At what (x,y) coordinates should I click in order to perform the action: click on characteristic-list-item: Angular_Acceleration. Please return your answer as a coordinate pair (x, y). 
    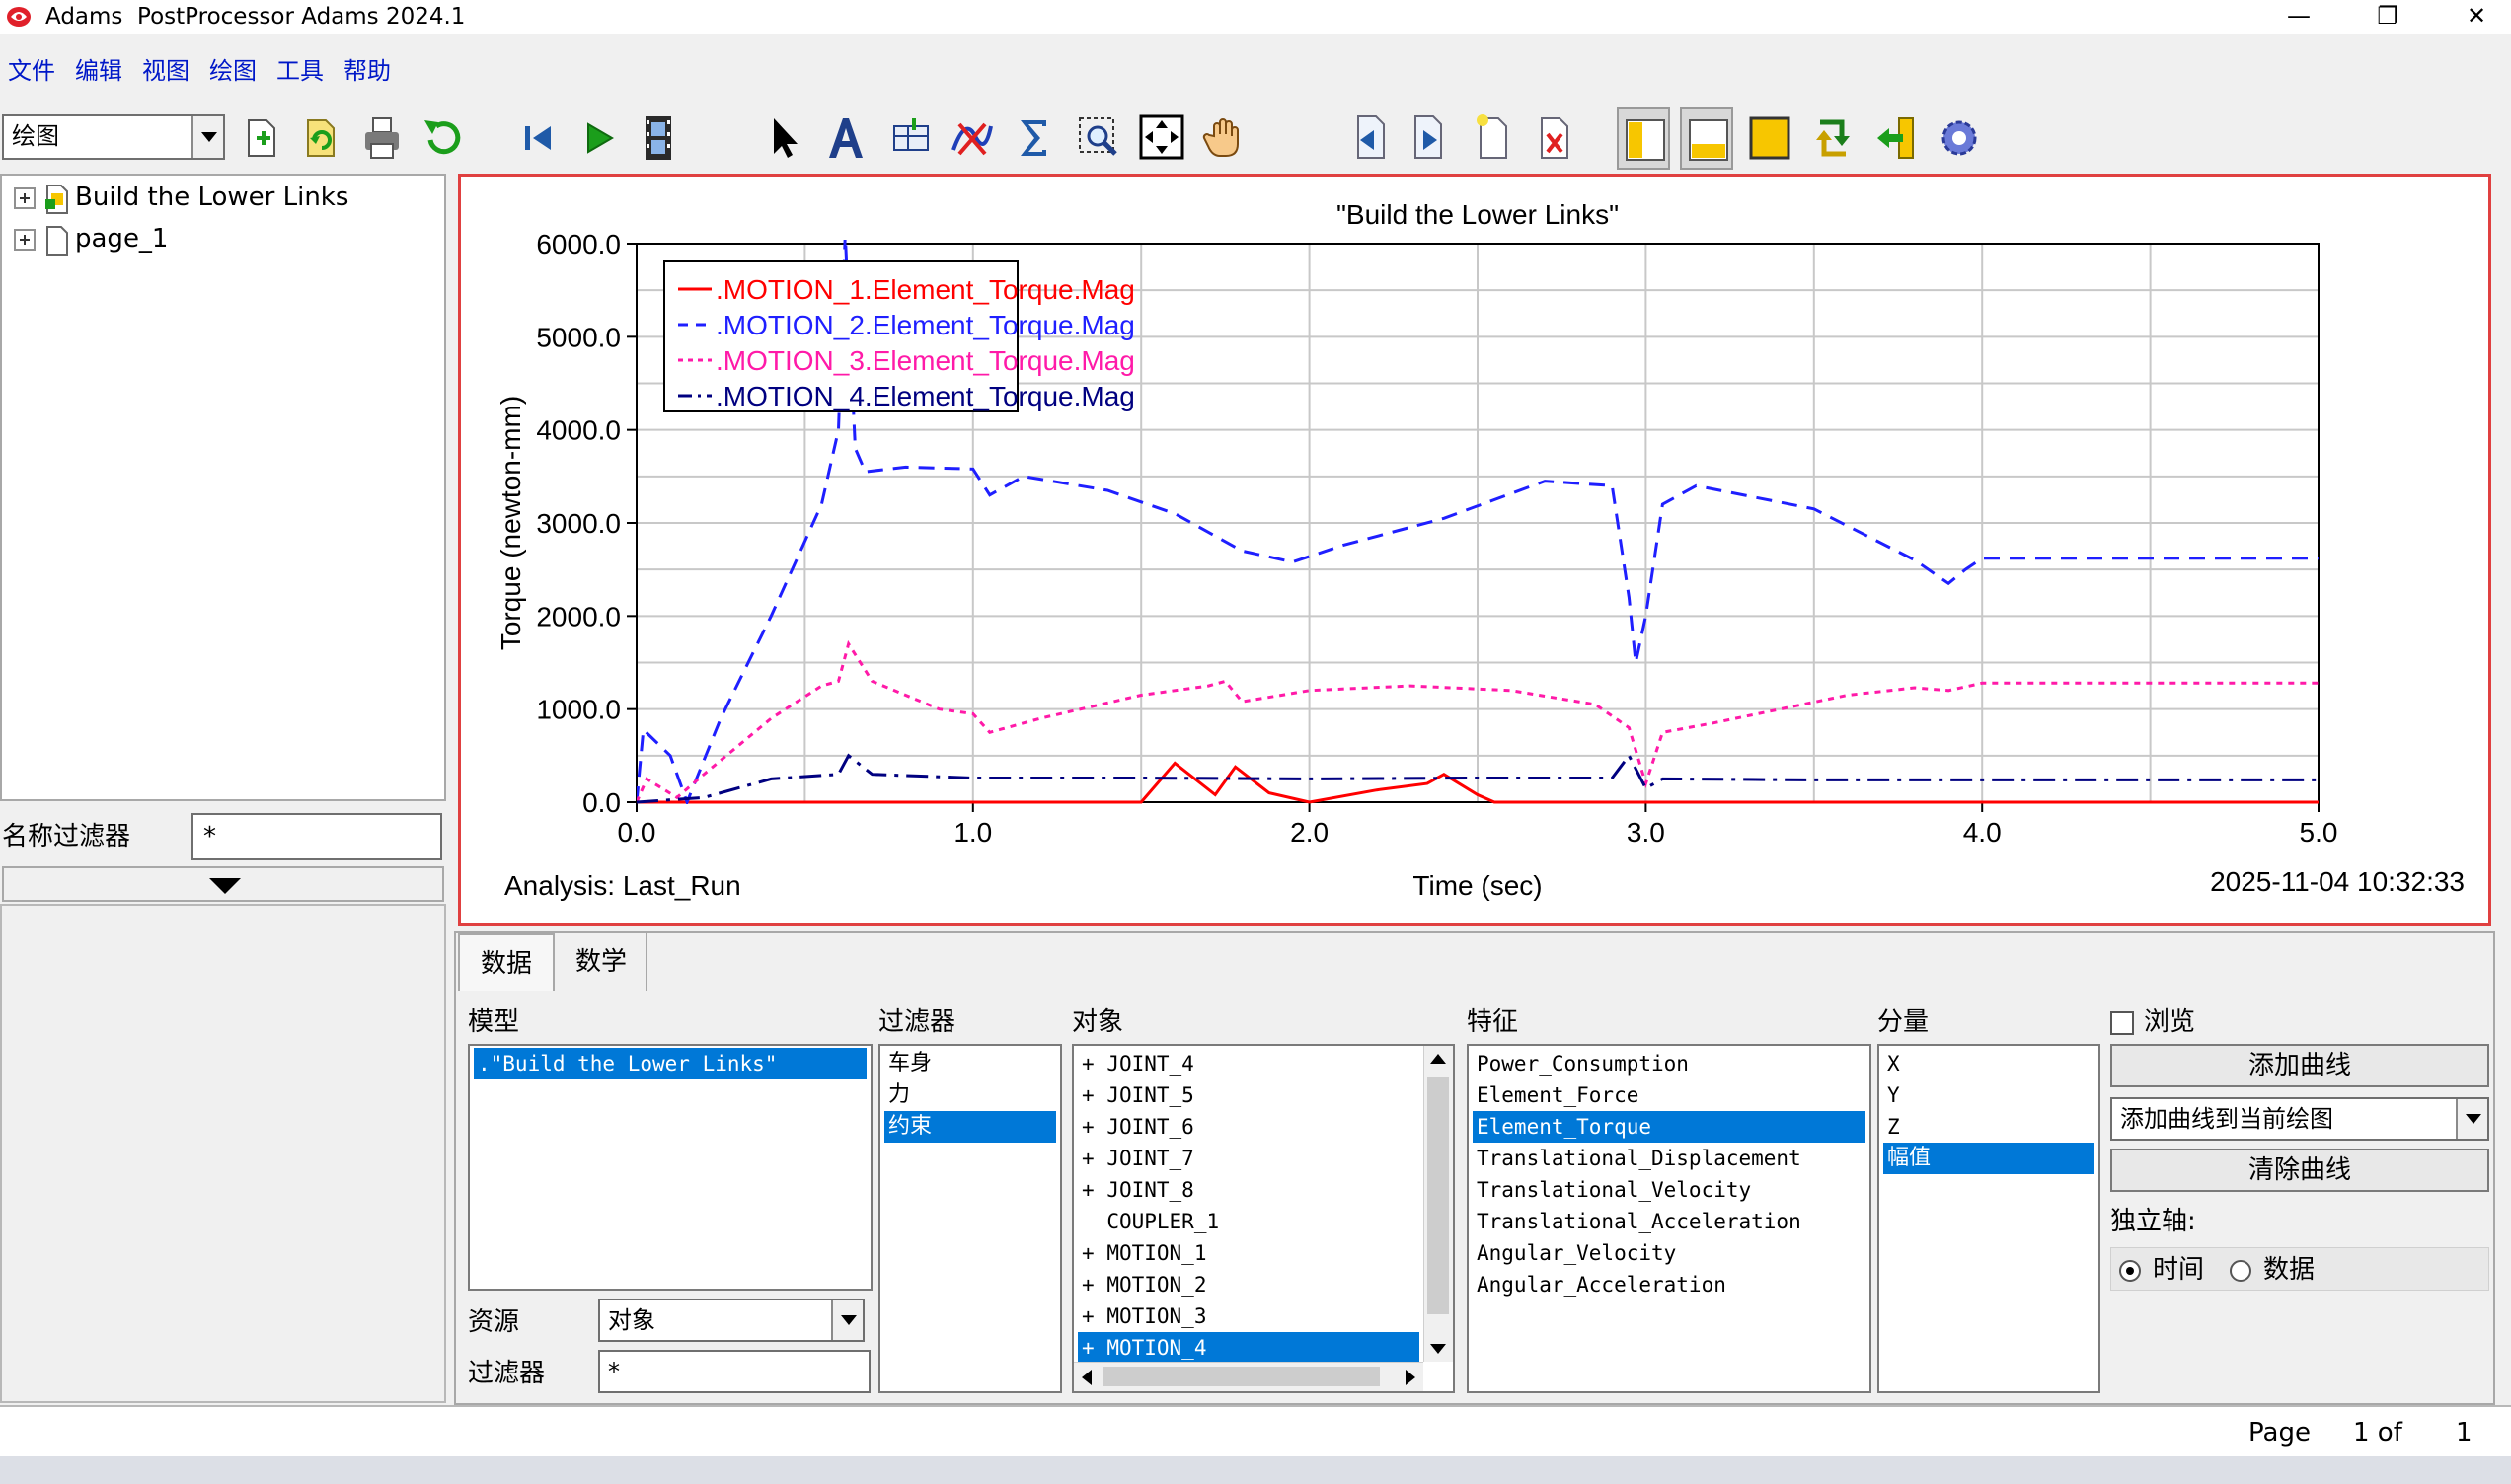
    Looking at the image, I should click on (1669, 1284).